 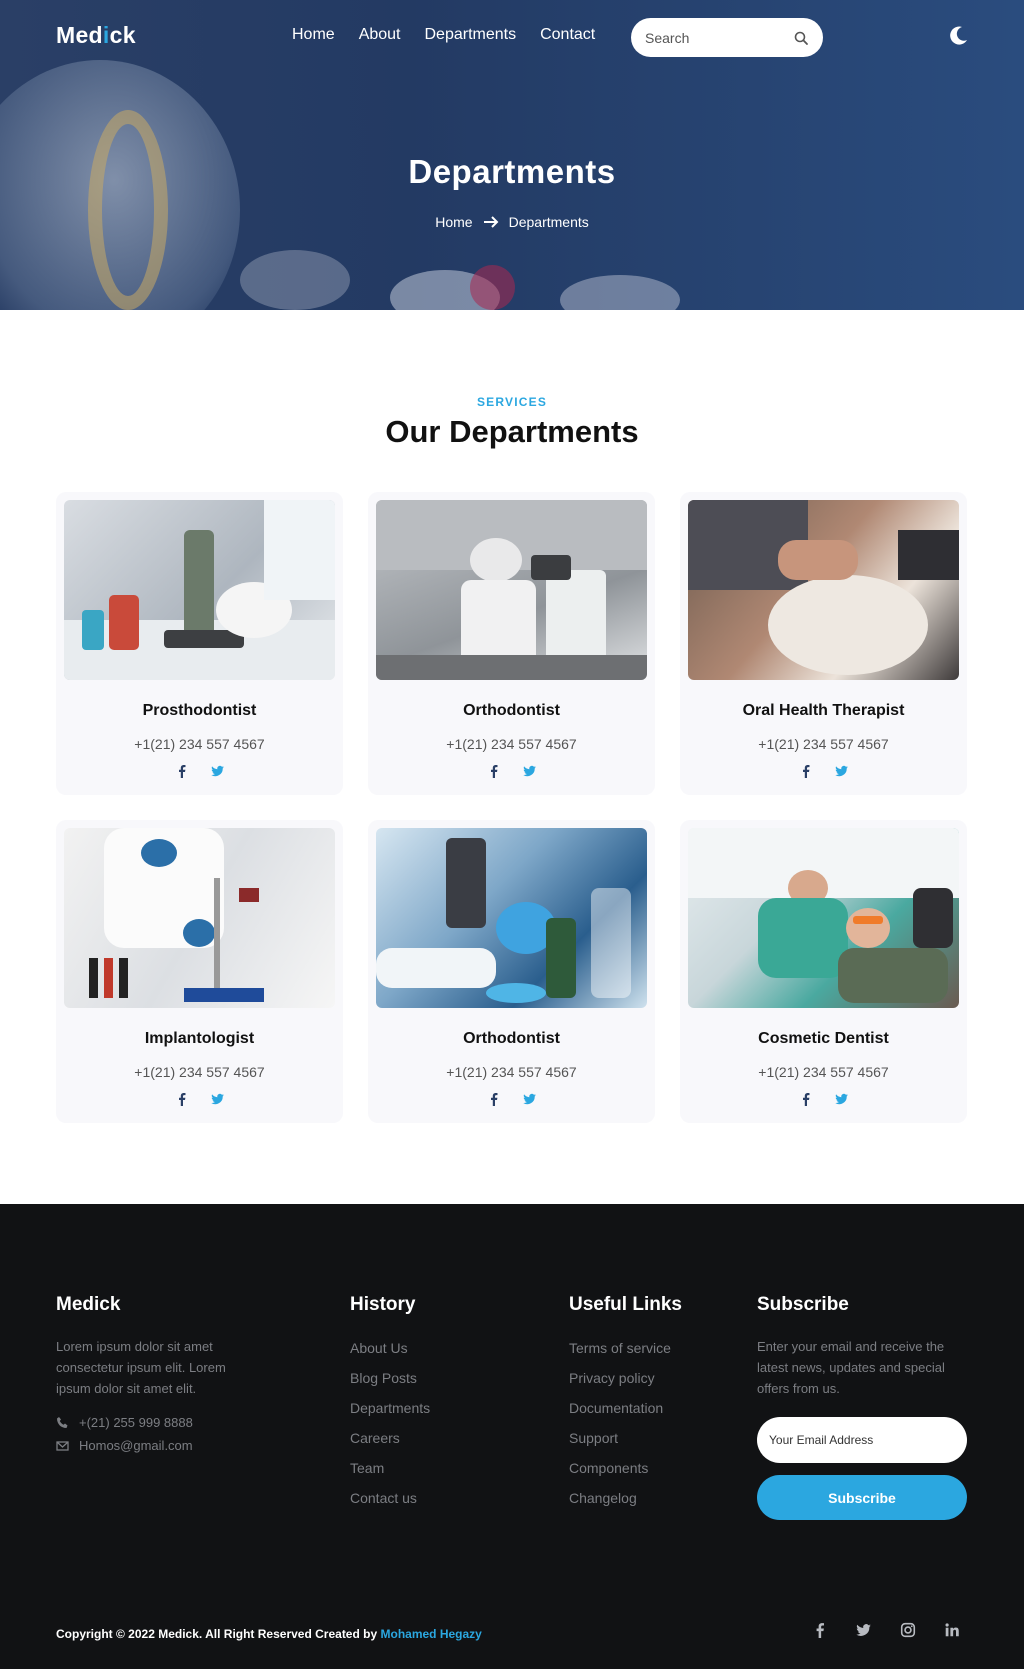 What do you see at coordinates (425, 1355) in the screenshot?
I see `footer-link-about-us: About Us` at bounding box center [425, 1355].